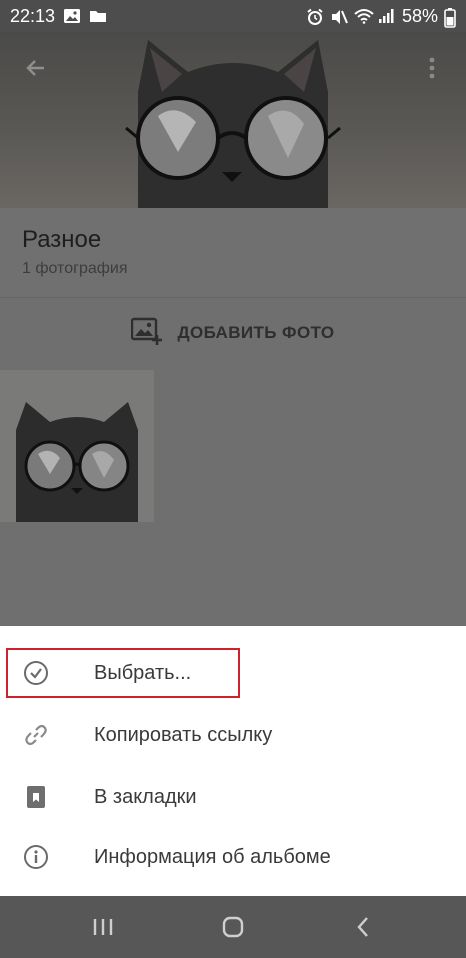 The width and height of the screenshot is (466, 958). What do you see at coordinates (183, 734) in the screenshot?
I see `menu-item-label: Копировать ссылку` at bounding box center [183, 734].